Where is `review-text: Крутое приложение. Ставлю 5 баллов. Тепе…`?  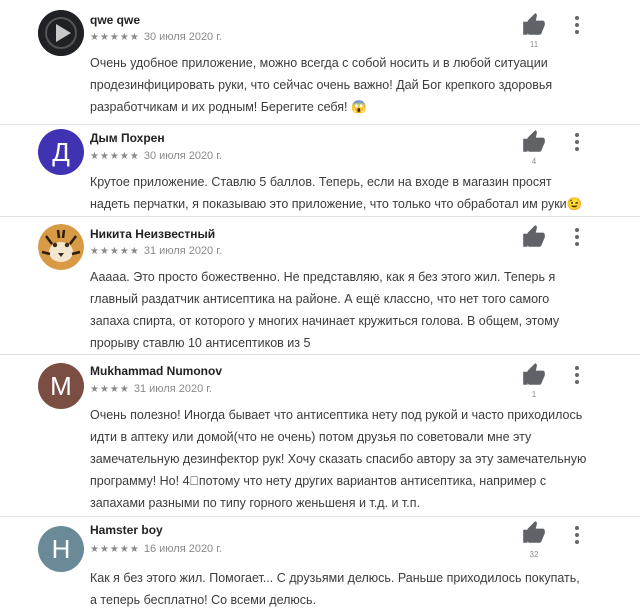
review-text: Крутое приложение. Ставлю 5 баллов. Тепе… is located at coordinates (336, 193).